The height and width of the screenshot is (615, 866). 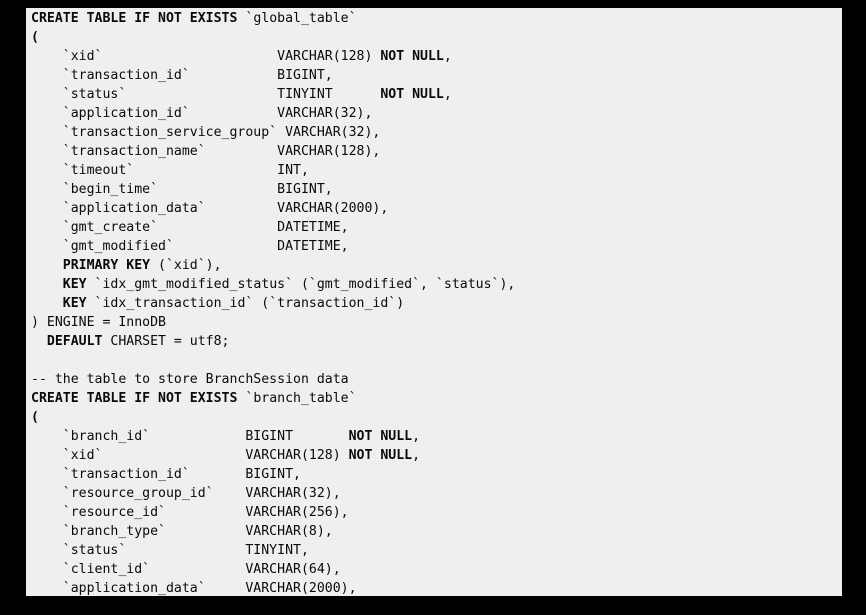 I want to click on code-line: -- the table to store BranchSession data, so click(x=273, y=379).